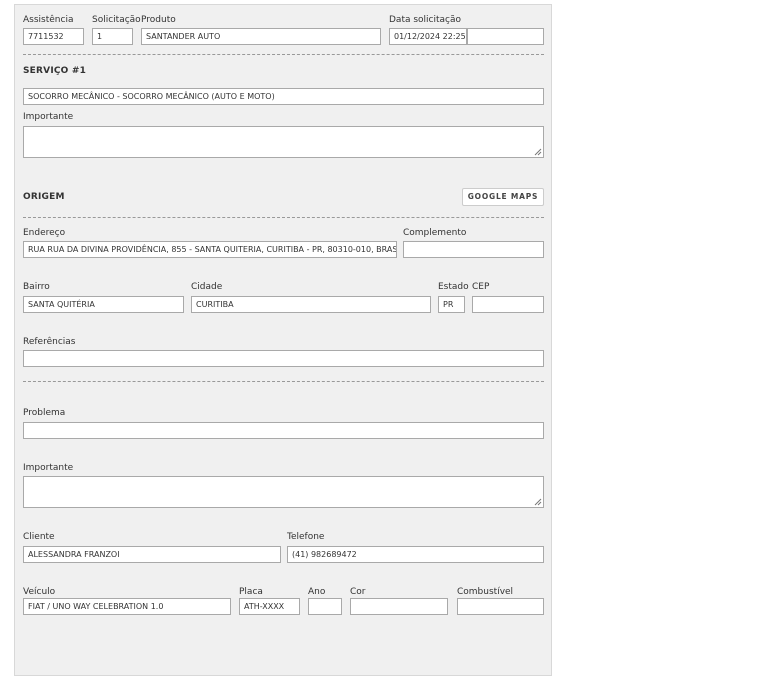  Describe the element at coordinates (283, 358) in the screenshot. I see `referencias-field` at that location.